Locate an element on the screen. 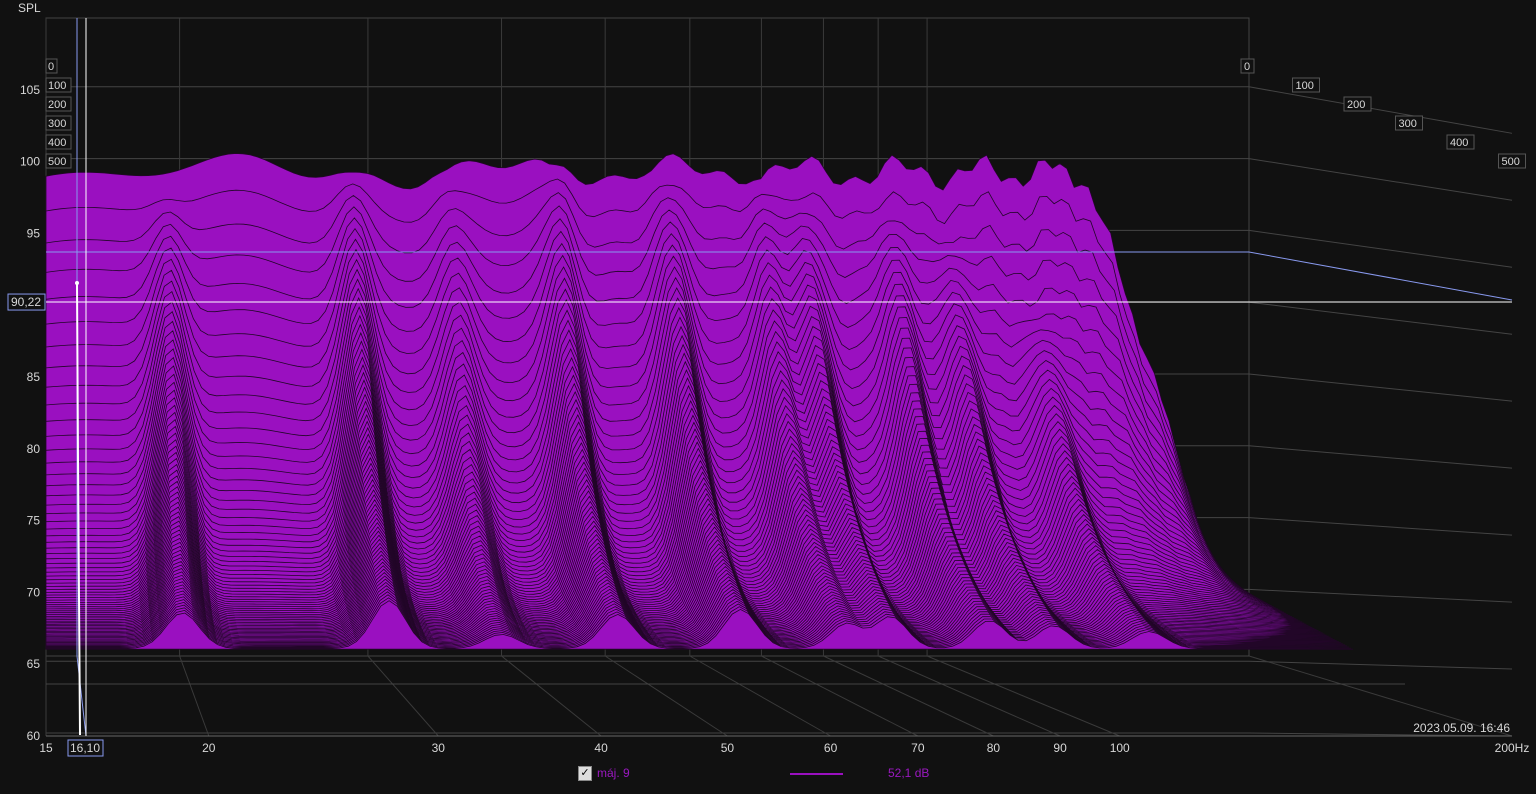  y-tick-label: 95 is located at coordinates (34, 233).